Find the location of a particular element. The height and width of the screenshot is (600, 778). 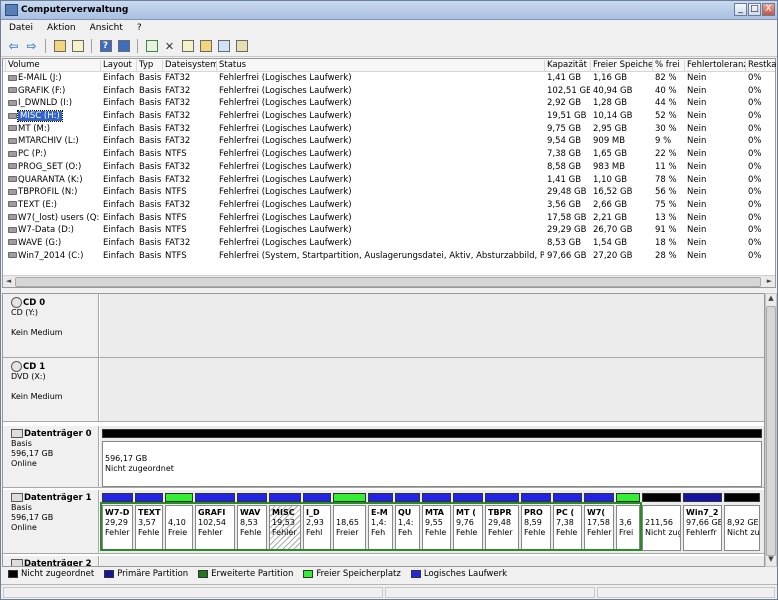

search-icon is located at coordinates (223, 46).